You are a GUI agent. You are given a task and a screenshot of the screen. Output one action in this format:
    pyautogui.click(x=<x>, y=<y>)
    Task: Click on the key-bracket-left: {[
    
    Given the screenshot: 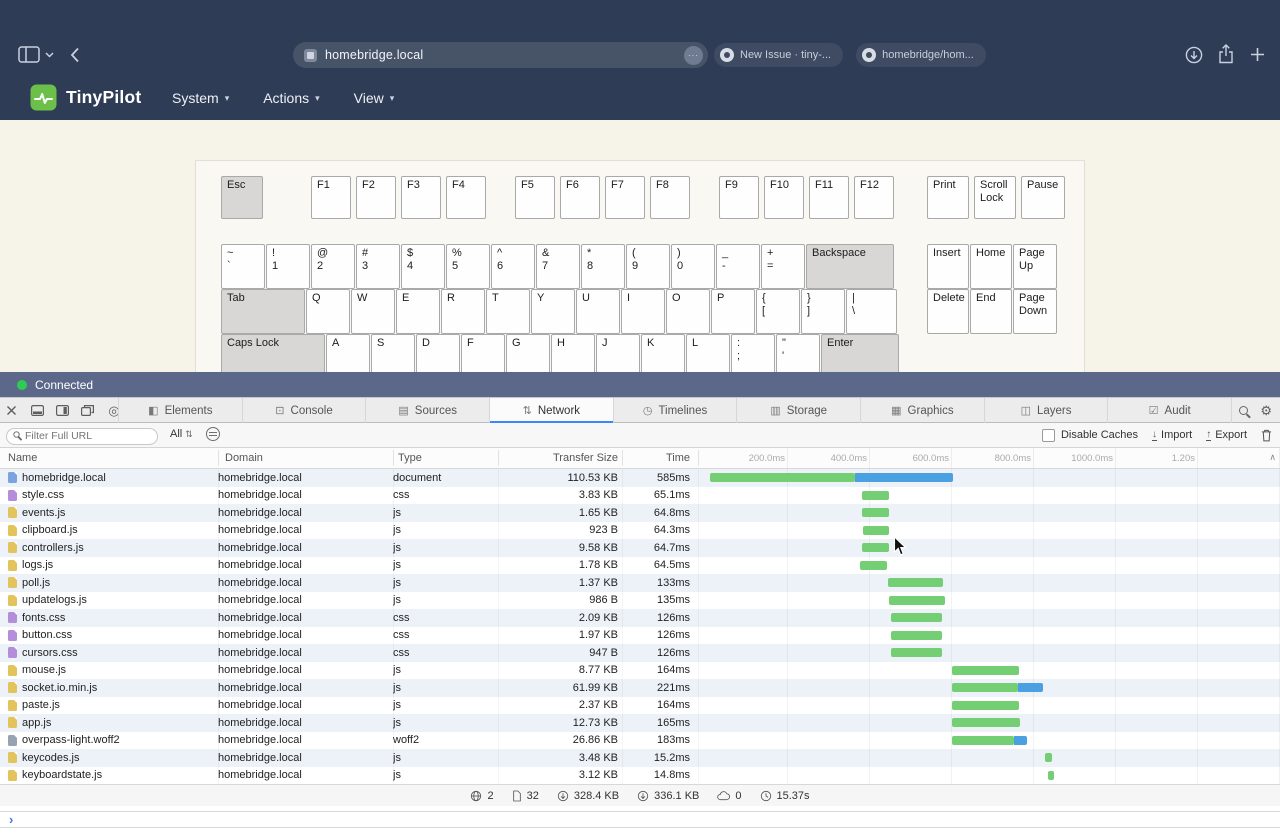 What is the action you would take?
    pyautogui.click(x=778, y=311)
    